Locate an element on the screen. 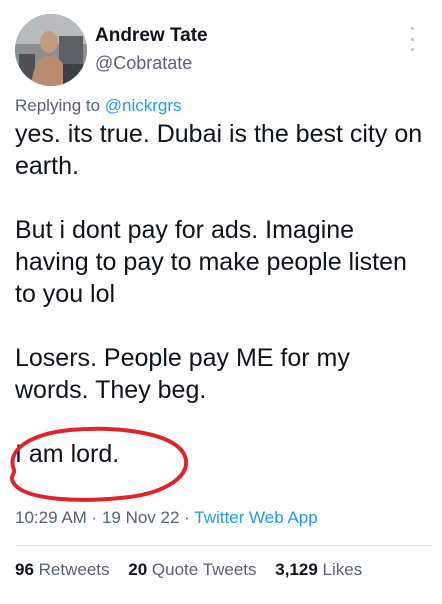 Image resolution: width=442 pixels, height=604 pixels. tweet-paragraph: I am lord. is located at coordinates (67, 454).